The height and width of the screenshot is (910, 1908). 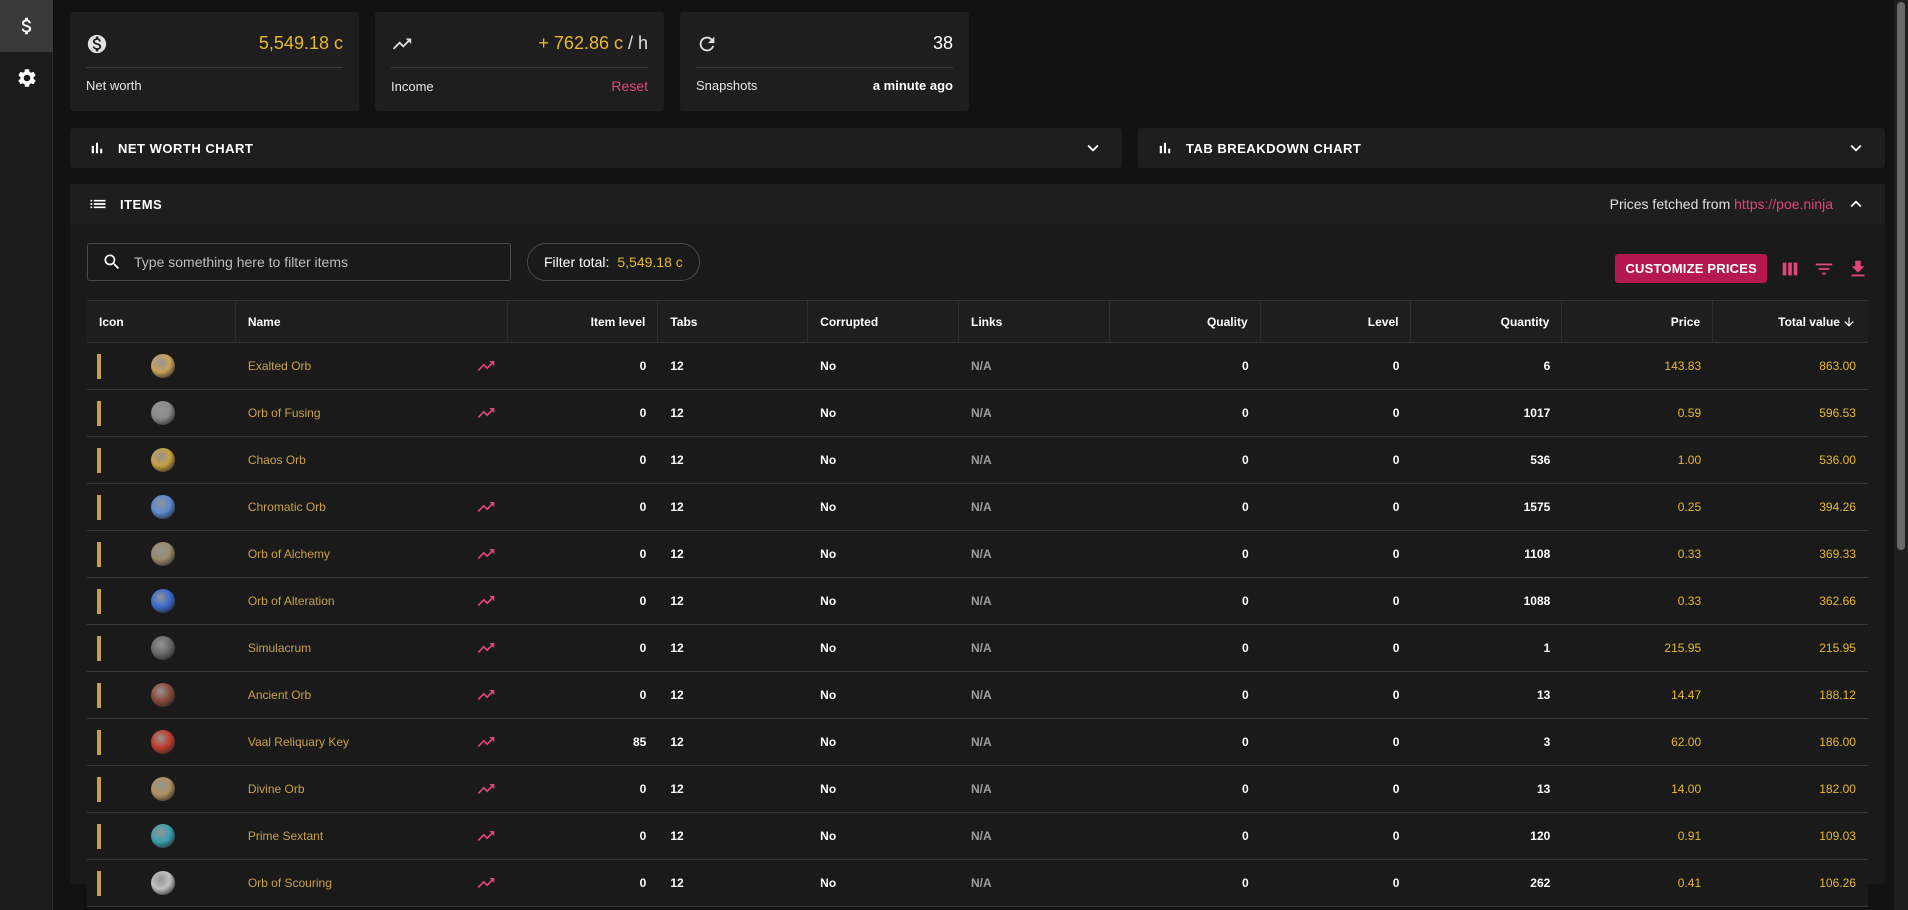 I want to click on table-row: Orb of Fusing 0 12 No N/A 0 0 1017 0.59 596.53, so click(x=977, y=413).